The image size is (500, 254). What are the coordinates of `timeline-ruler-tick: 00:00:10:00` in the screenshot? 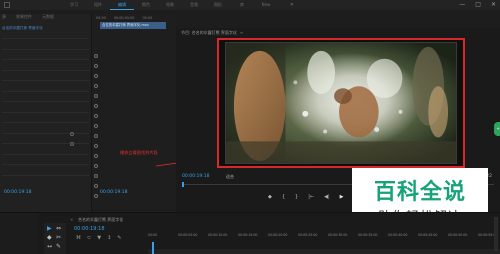 It's located at (218, 235).